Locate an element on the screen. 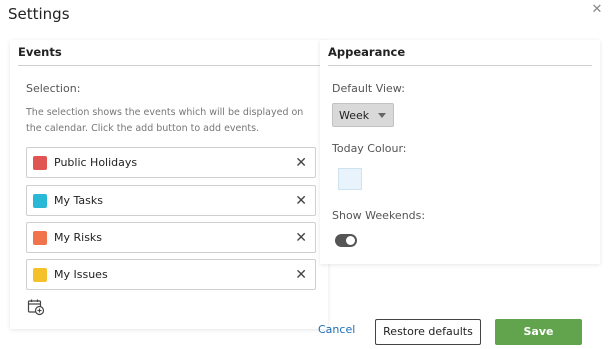 This screenshot has width=608, height=349. event-label: My Issues is located at coordinates (81, 274).